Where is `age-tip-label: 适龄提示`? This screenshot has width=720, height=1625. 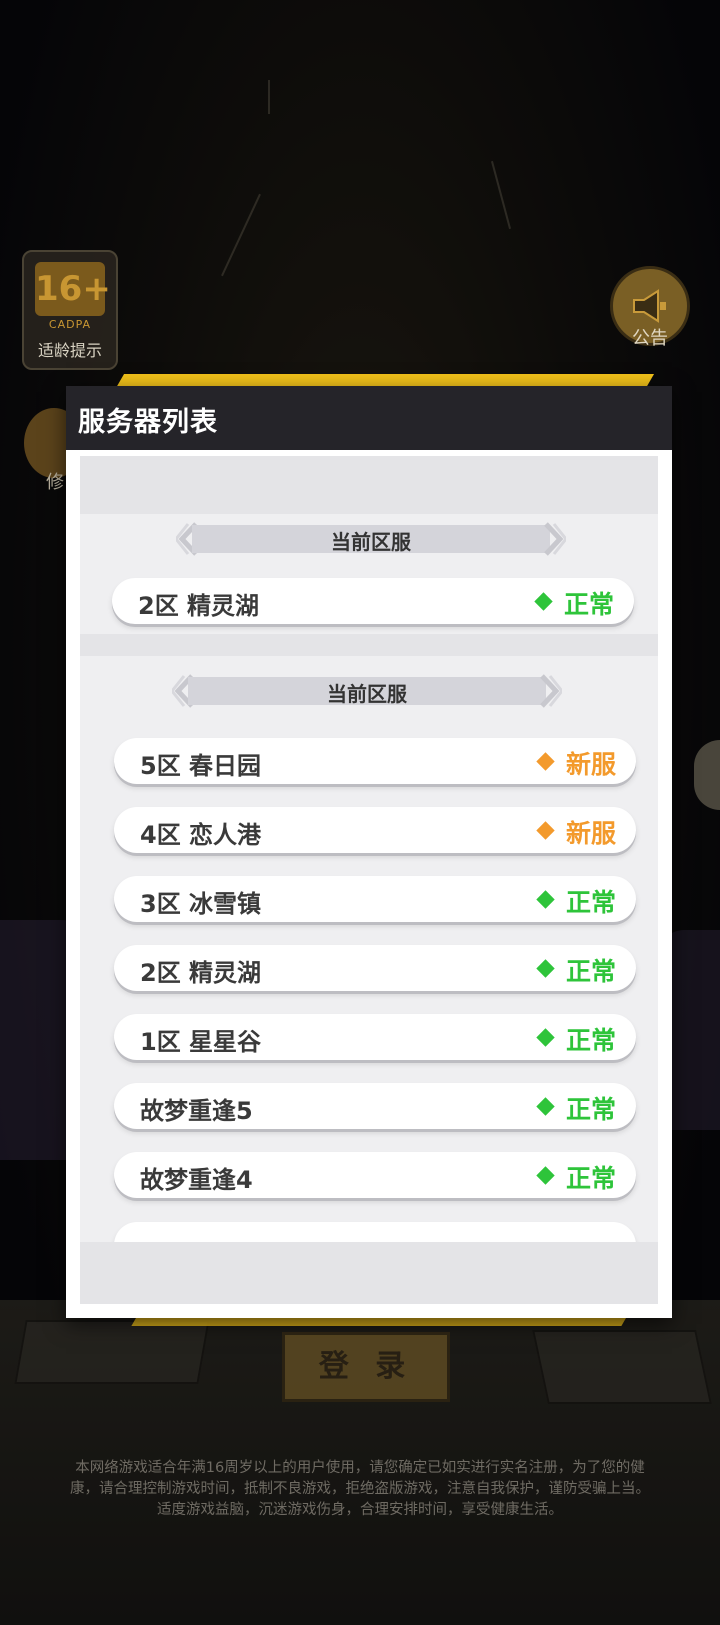
age-tip-label: 适龄提示 is located at coordinates (69, 350).